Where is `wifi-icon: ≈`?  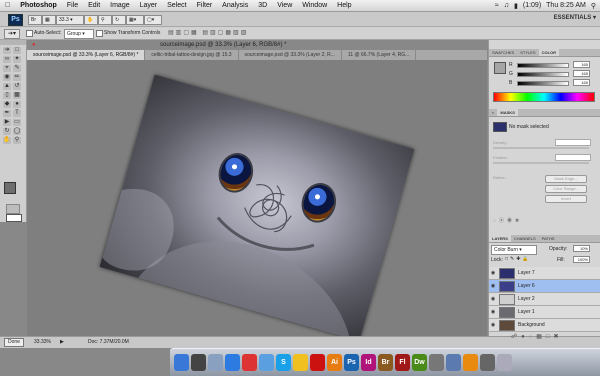 wifi-icon: ≈ is located at coordinates (497, 5).